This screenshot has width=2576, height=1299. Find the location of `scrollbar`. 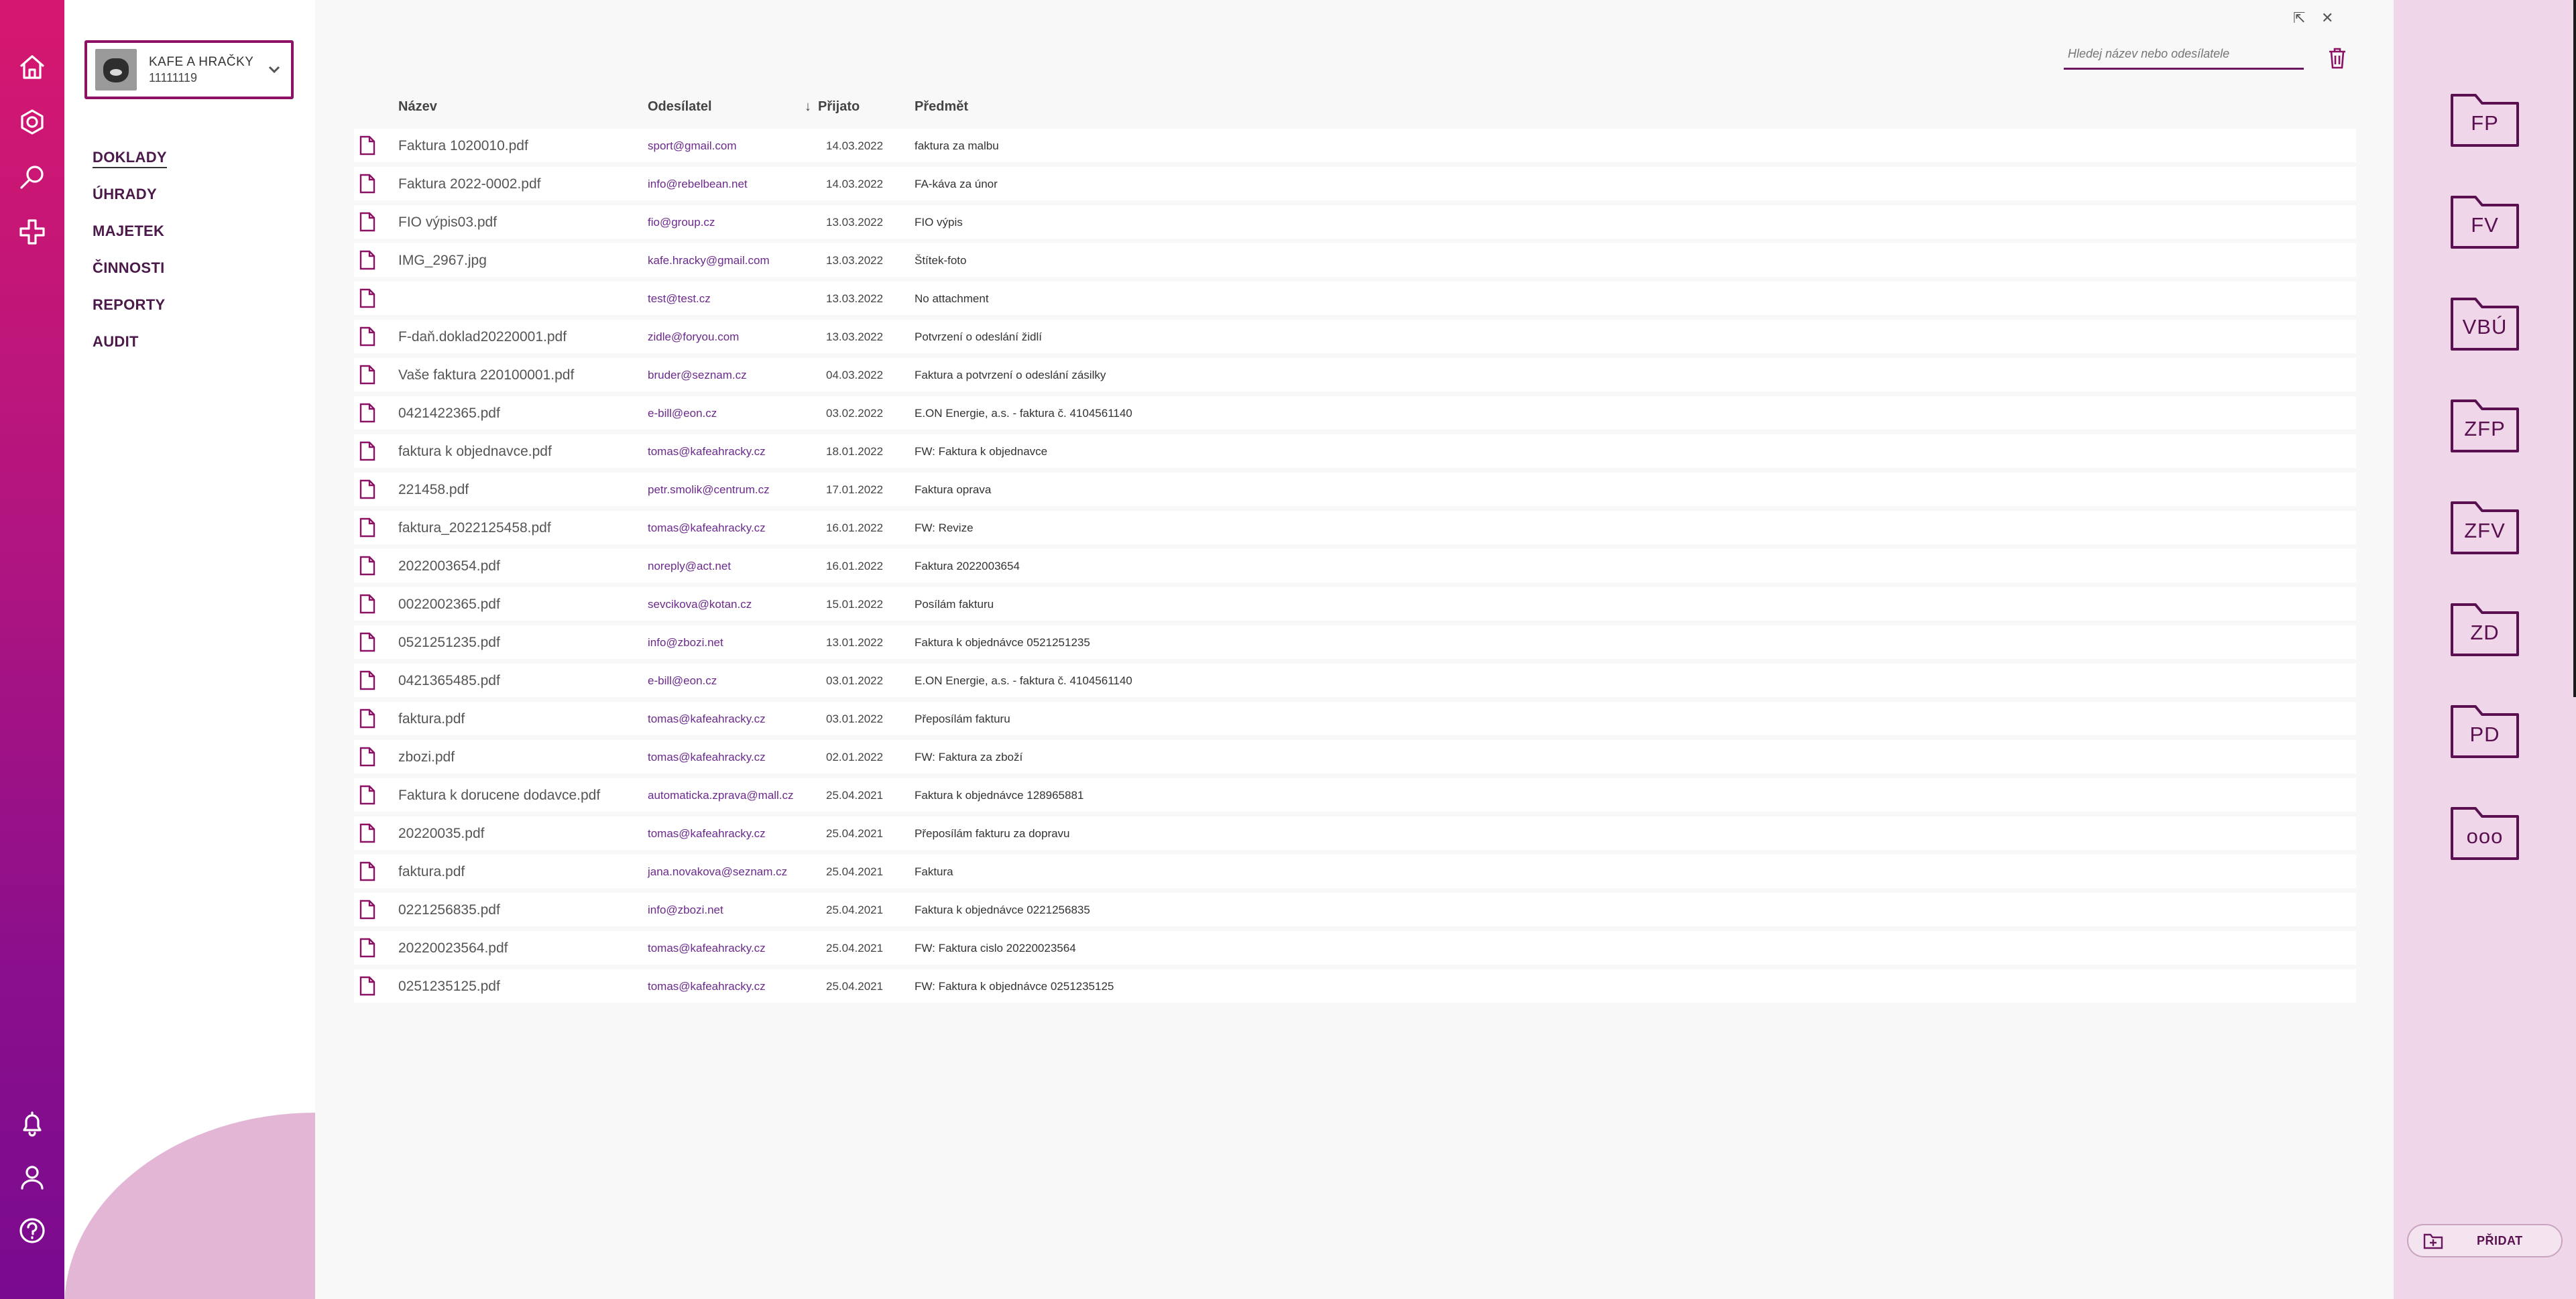

scrollbar is located at coordinates (2574, 348).